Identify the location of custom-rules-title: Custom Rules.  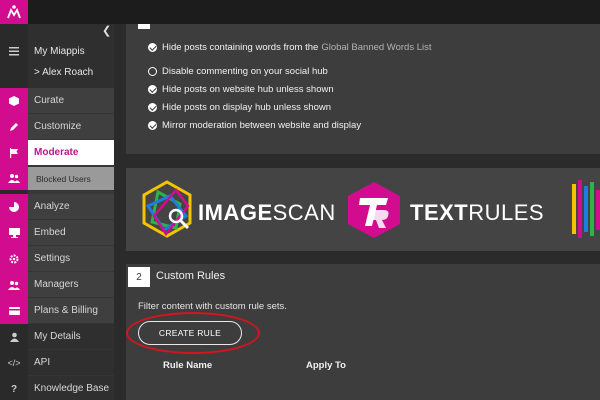
(191, 276).